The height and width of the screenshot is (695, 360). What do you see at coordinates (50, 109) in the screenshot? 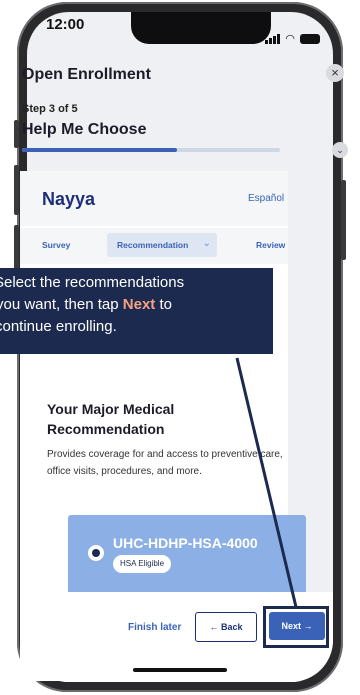
I see `step-indicator: Step 3 of 5` at bounding box center [50, 109].